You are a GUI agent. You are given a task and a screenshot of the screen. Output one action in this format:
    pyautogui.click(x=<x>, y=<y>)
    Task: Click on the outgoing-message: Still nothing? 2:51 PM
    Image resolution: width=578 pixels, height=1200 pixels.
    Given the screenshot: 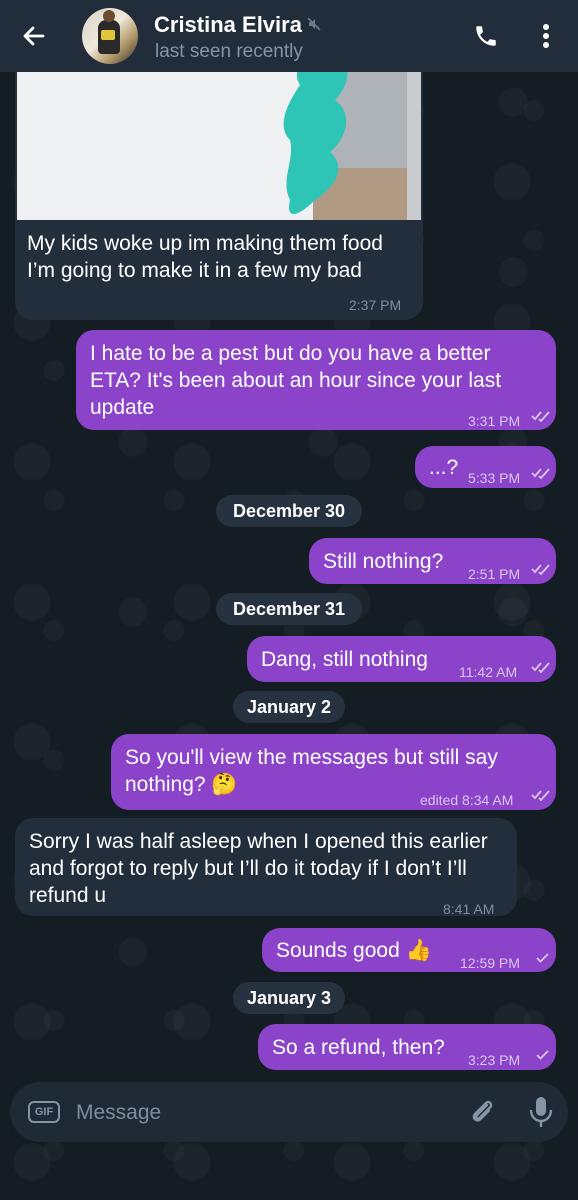 What is the action you would take?
    pyautogui.click(x=432, y=561)
    